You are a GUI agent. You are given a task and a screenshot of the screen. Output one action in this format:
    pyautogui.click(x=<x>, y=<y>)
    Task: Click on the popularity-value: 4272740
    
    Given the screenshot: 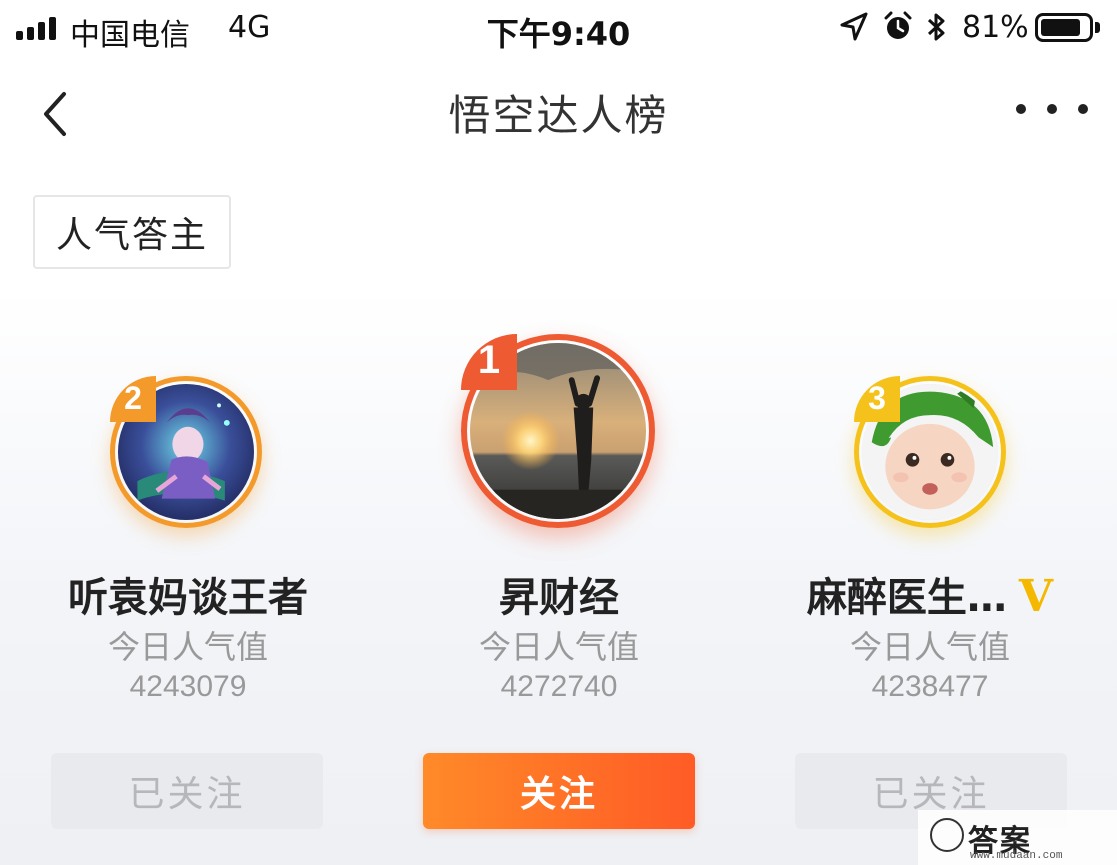 What is the action you would take?
    pyautogui.click(x=559, y=686)
    